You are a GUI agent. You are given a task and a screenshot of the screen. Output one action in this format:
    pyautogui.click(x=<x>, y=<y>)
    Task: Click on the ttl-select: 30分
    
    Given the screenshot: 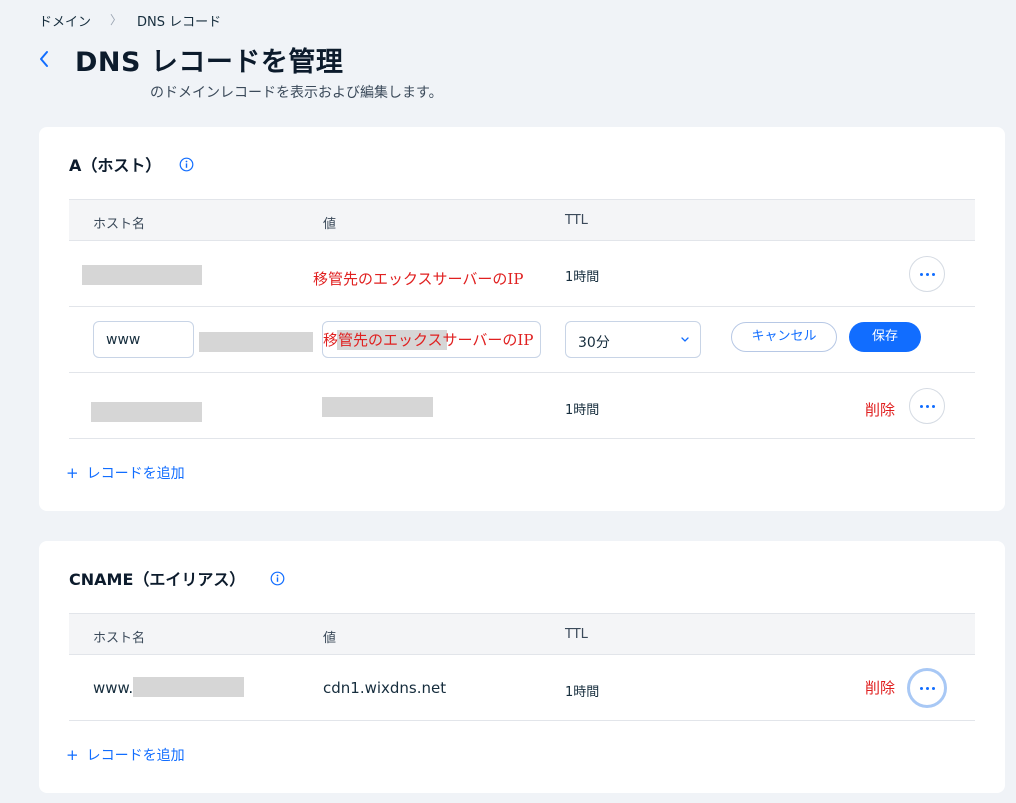 What is the action you would take?
    pyautogui.click(x=633, y=339)
    